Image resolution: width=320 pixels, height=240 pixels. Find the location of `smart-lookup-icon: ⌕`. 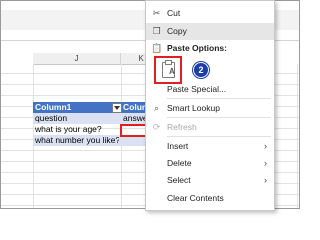

smart-lookup-icon: ⌕ is located at coordinates (156, 108).